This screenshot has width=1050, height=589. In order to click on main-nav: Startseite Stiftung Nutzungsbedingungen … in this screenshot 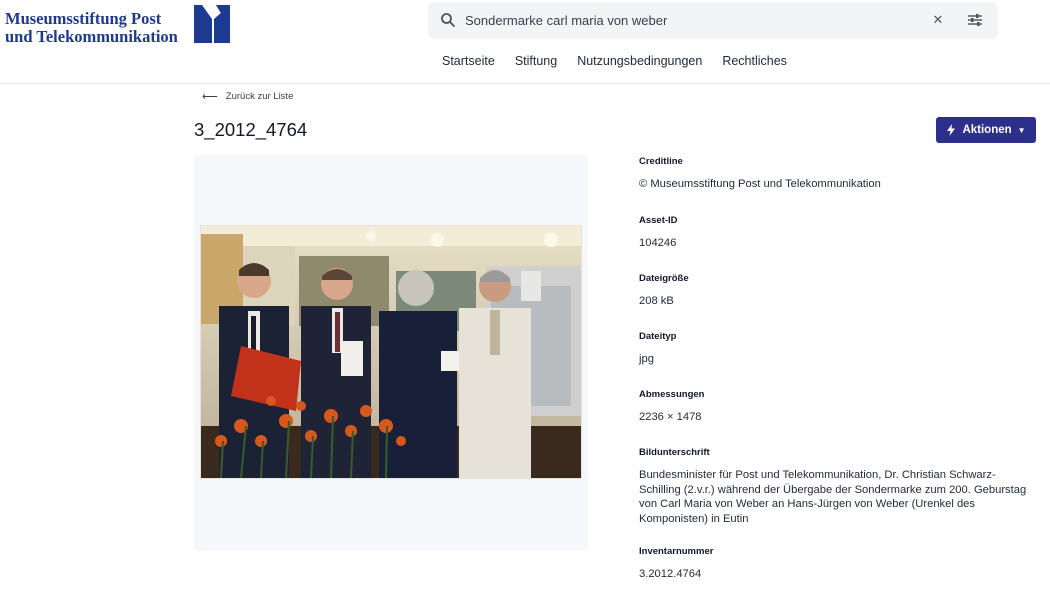, I will do `click(614, 61)`.